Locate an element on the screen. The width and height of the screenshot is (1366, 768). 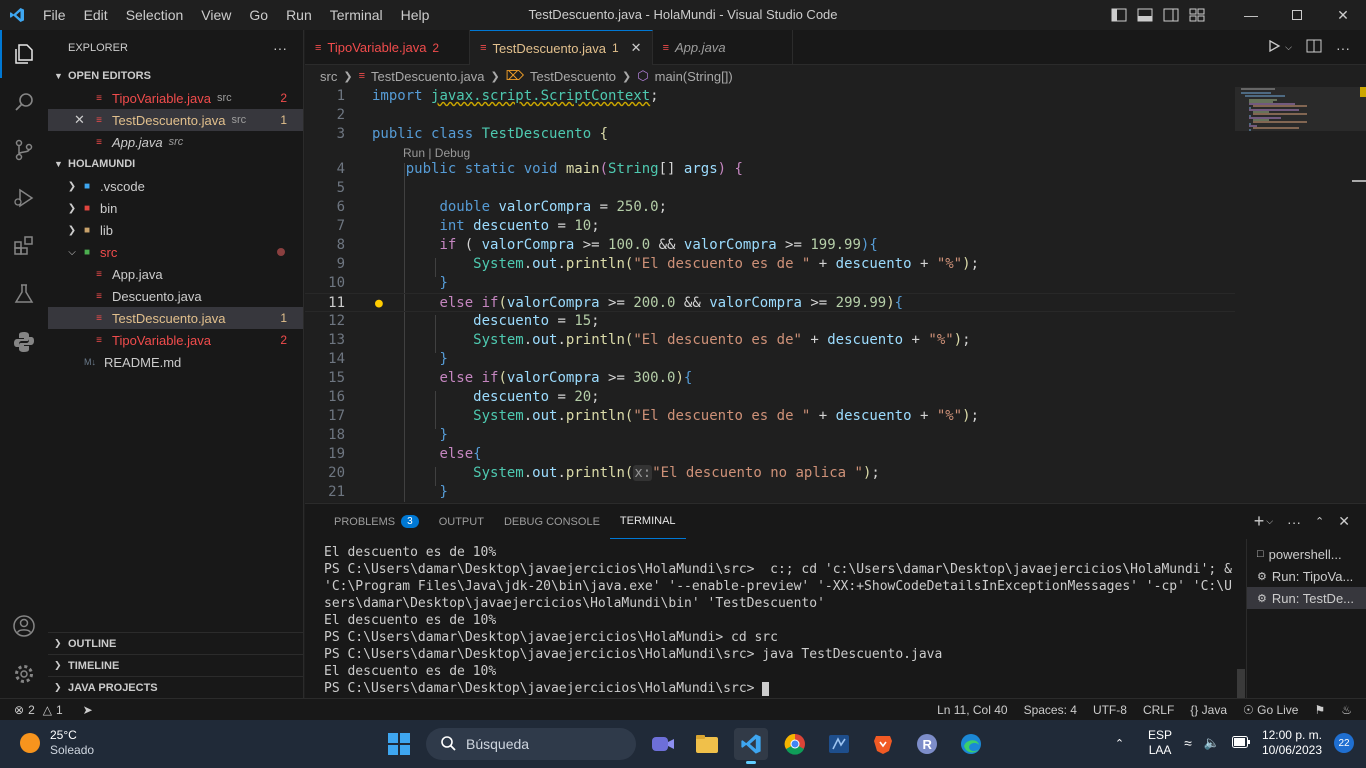
folder-src: ⌵ ■ src is located at coordinates (175, 252).